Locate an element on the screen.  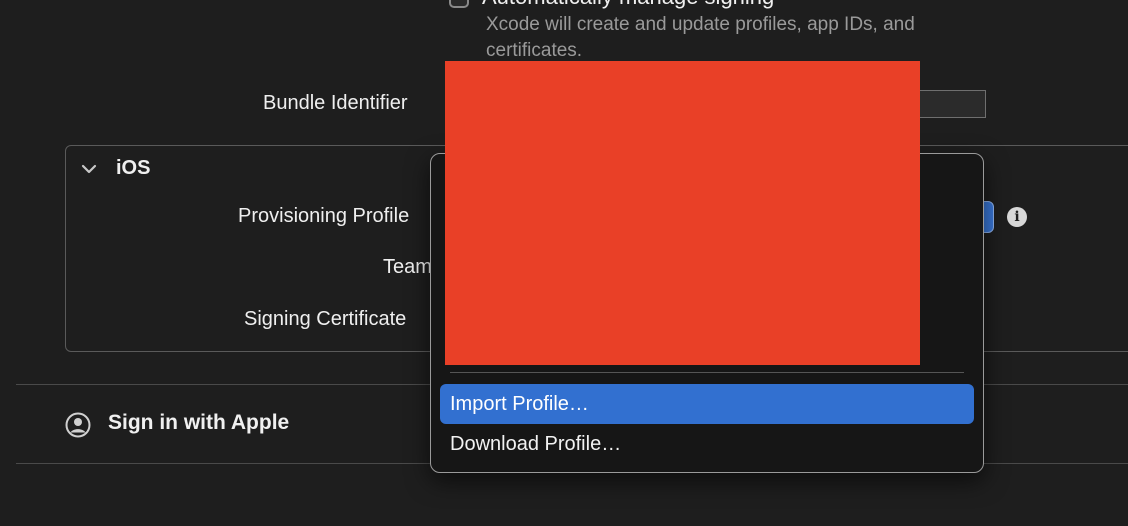
provisioning-profile-label: Provisioning Profile is located at coordinates (324, 216).